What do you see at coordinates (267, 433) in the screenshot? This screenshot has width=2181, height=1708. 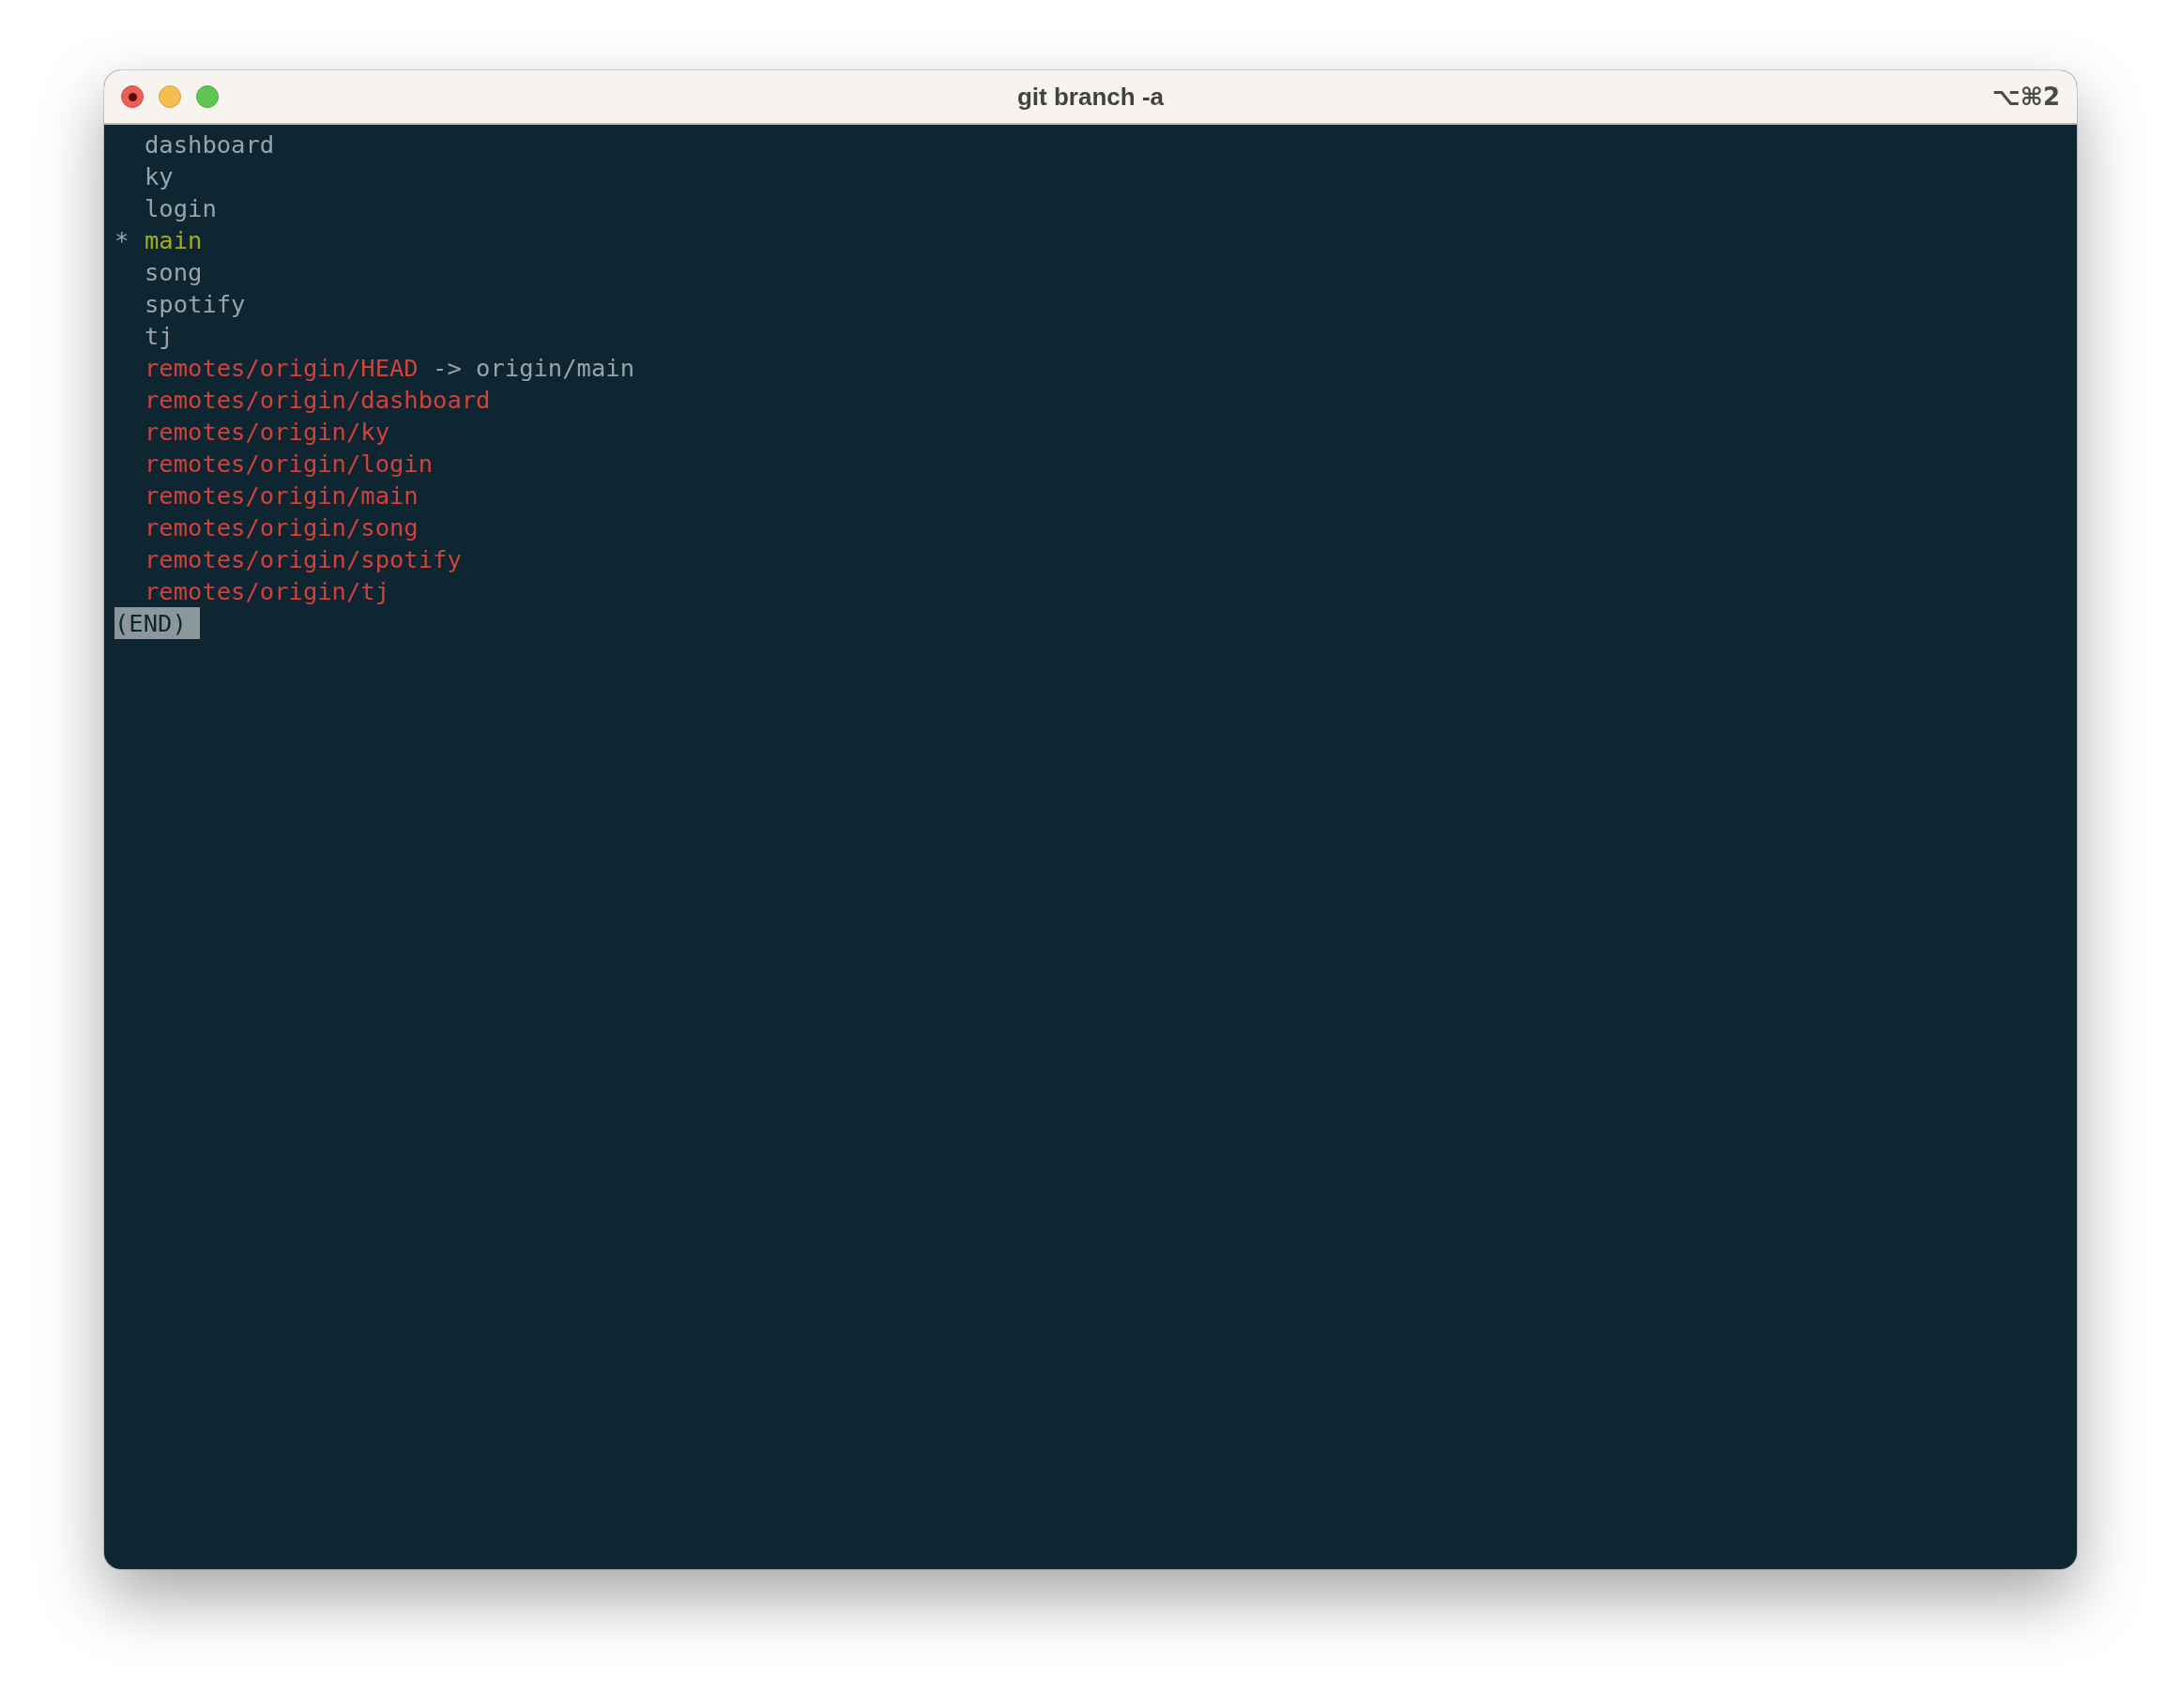 I see `remote-branch-name: remotes/origin/ky` at bounding box center [267, 433].